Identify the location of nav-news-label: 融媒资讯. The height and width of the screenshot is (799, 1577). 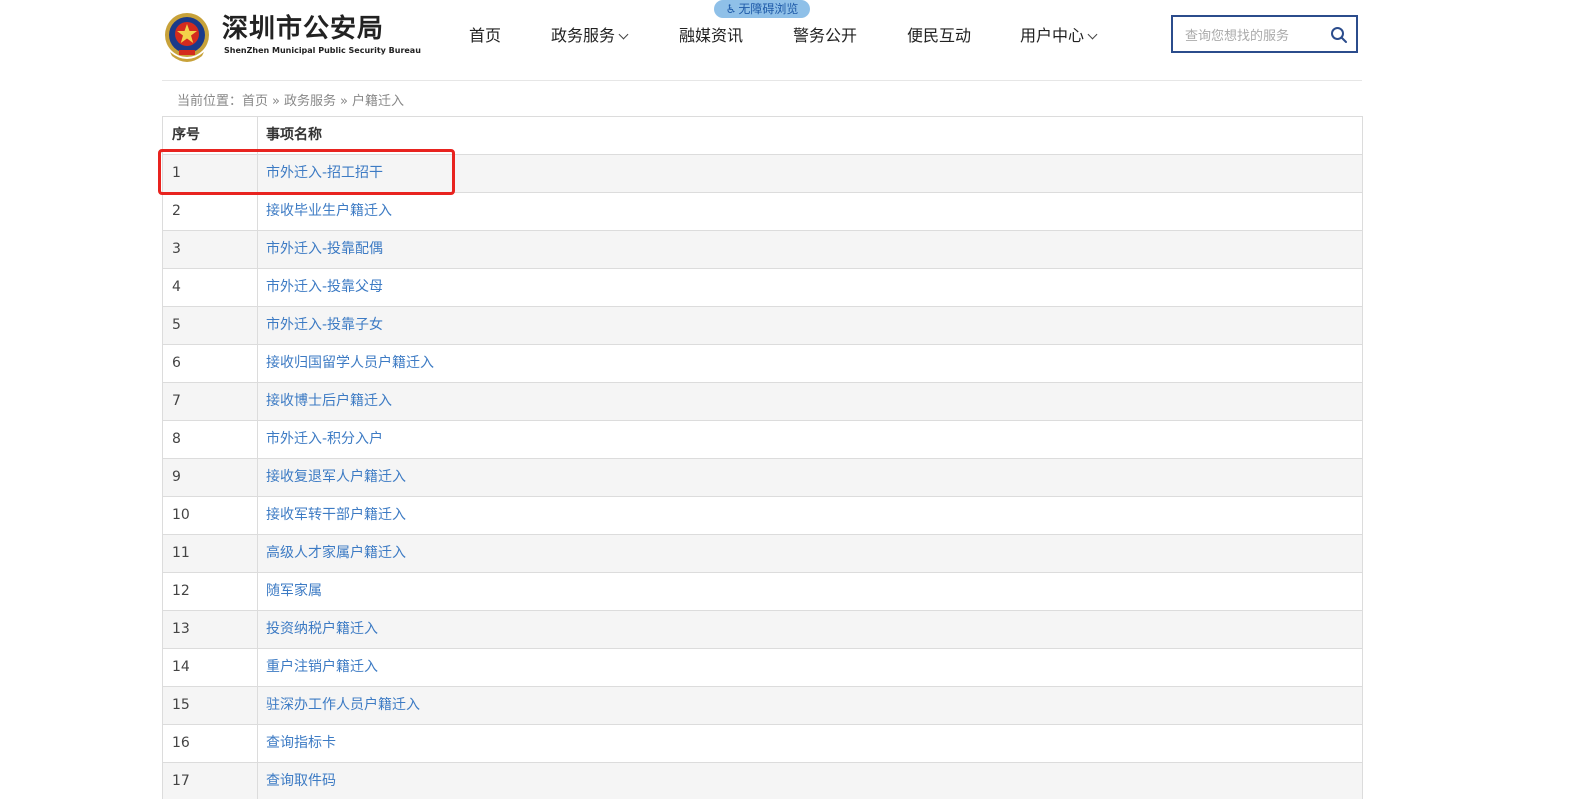
(711, 35).